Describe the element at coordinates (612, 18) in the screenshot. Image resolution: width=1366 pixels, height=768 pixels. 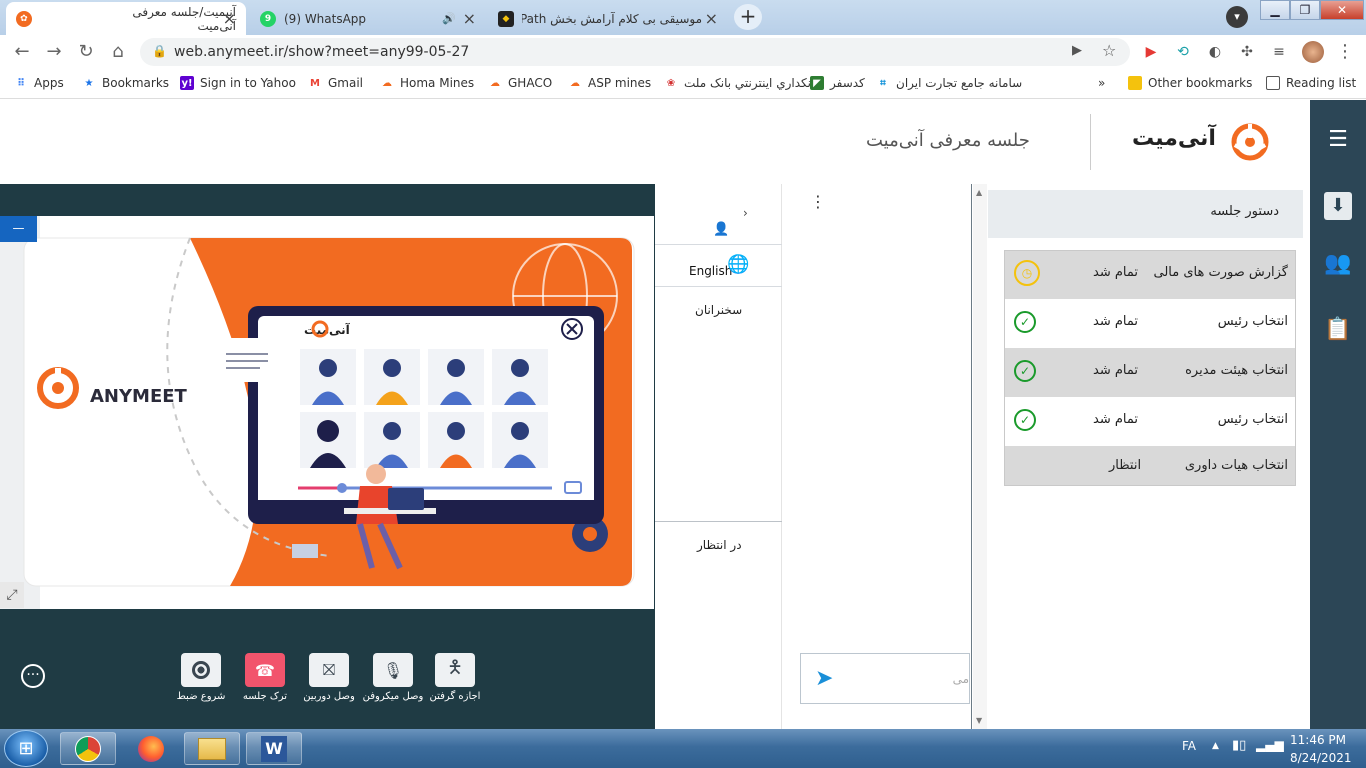
I see `tab-title: موسیقی بی کلام آرامش بخش Seven Path` at that location.